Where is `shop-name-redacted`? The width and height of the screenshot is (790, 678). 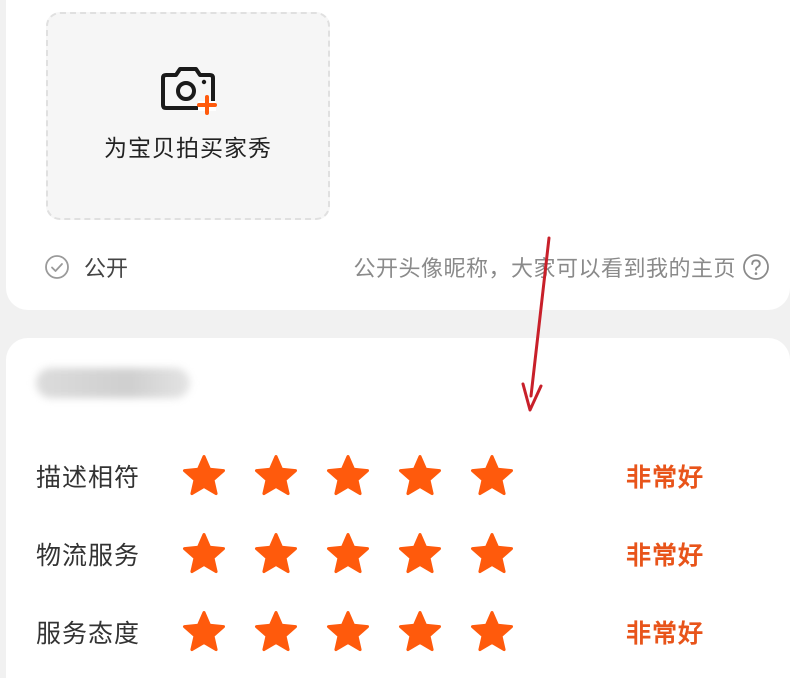 shop-name-redacted is located at coordinates (113, 383).